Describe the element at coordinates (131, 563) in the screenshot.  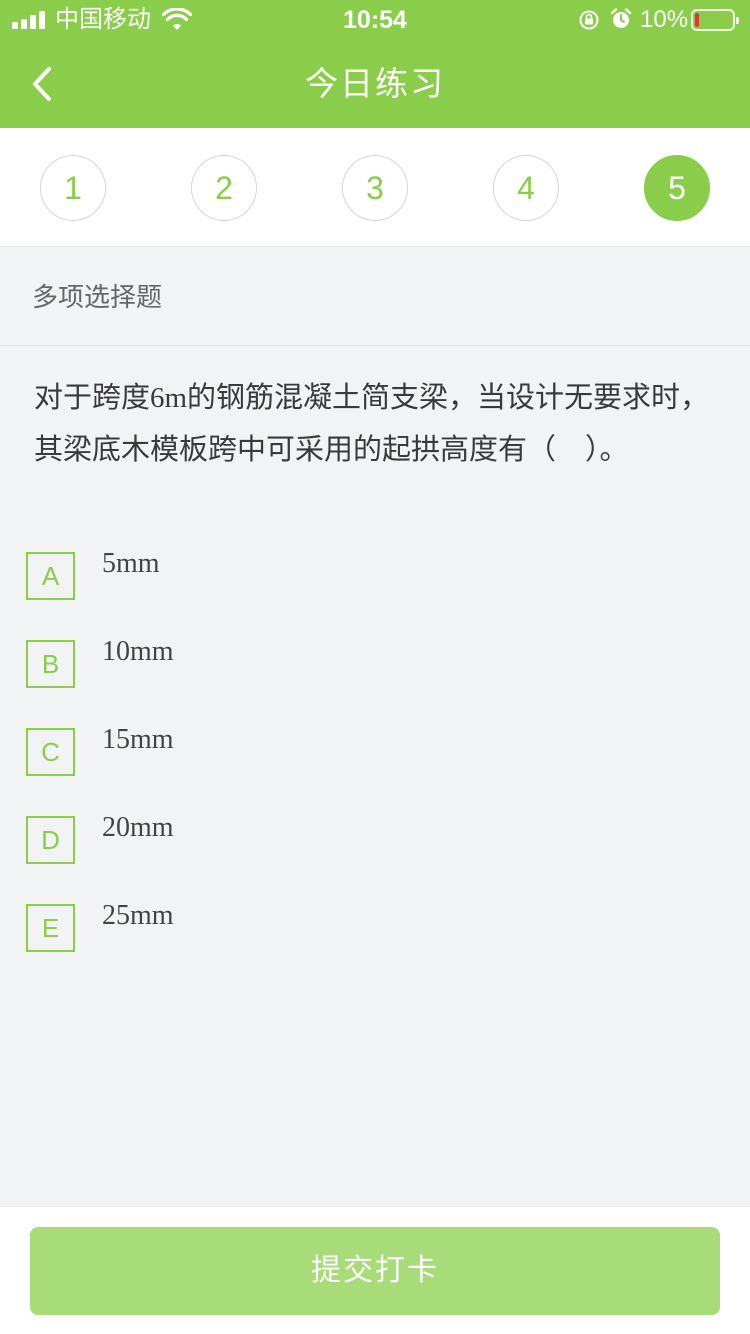
I see `option-text: 5mm` at that location.